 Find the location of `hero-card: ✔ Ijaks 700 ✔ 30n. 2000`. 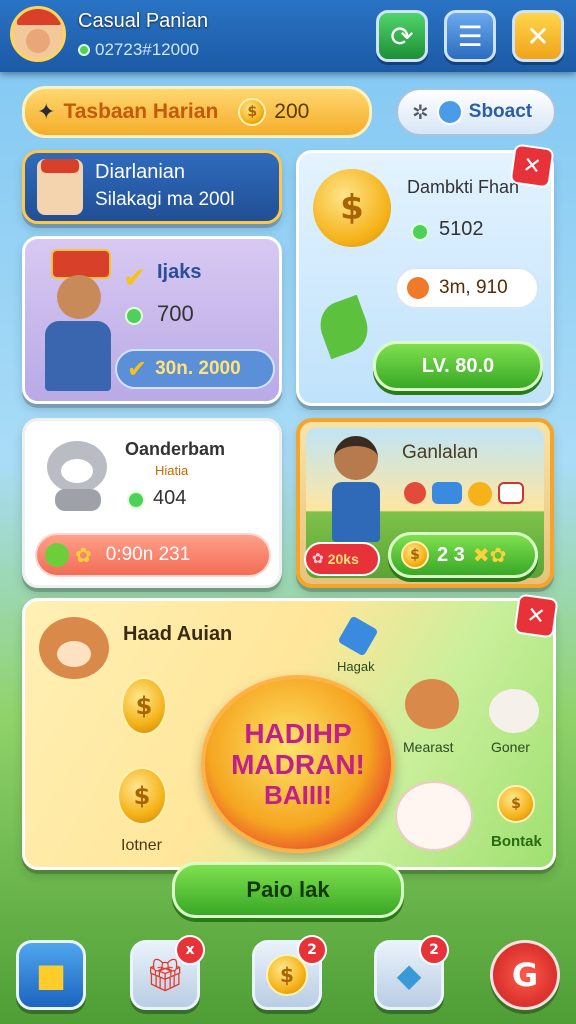

hero-card: ✔ Ijaks 700 ✔ 30n. 2000 is located at coordinates (152, 320).